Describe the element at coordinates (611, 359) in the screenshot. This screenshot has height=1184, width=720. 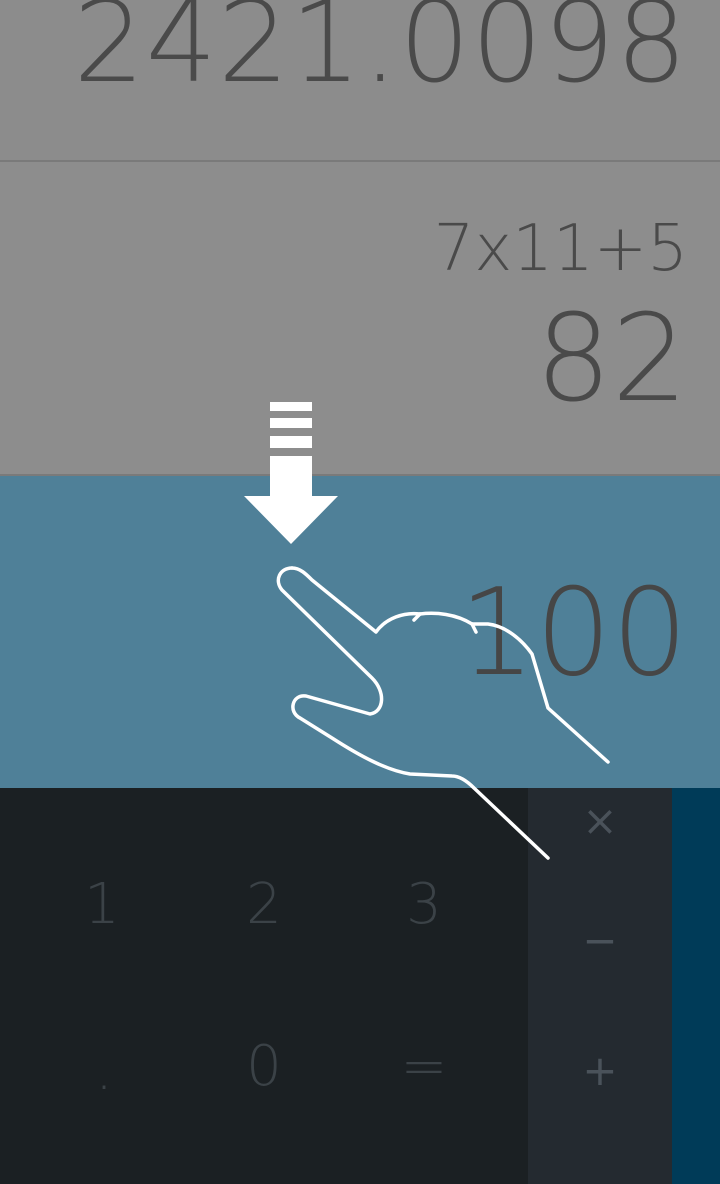
I see `history-result: 82` at that location.